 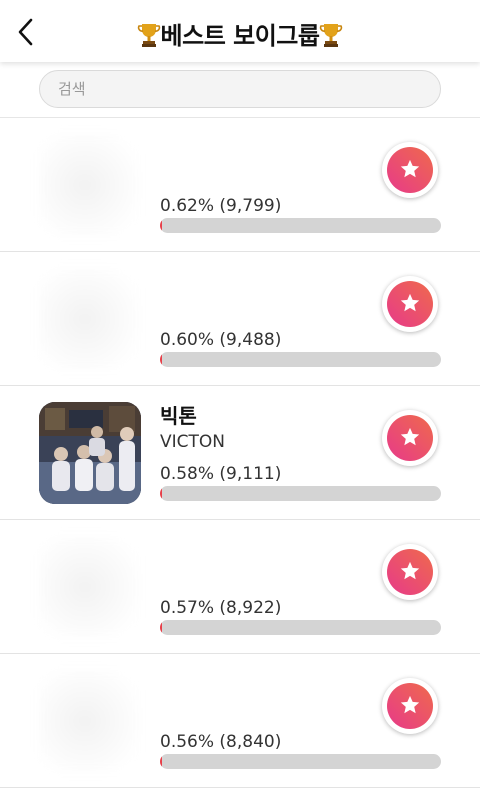 I want to click on page-title: 베스트 보이그룹, so click(x=240, y=33).